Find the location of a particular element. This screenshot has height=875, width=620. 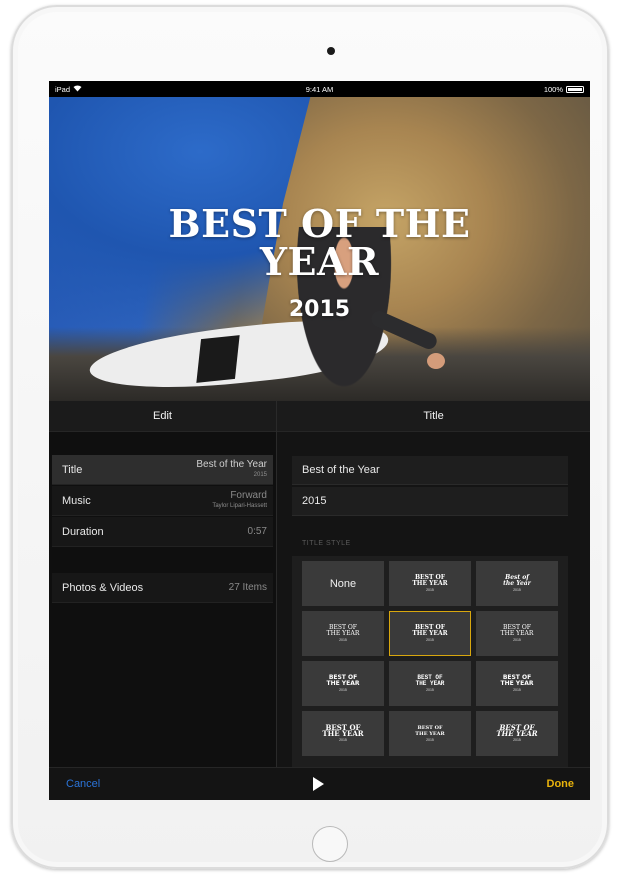

duration-row-value: 0:57 is located at coordinates (257, 531).